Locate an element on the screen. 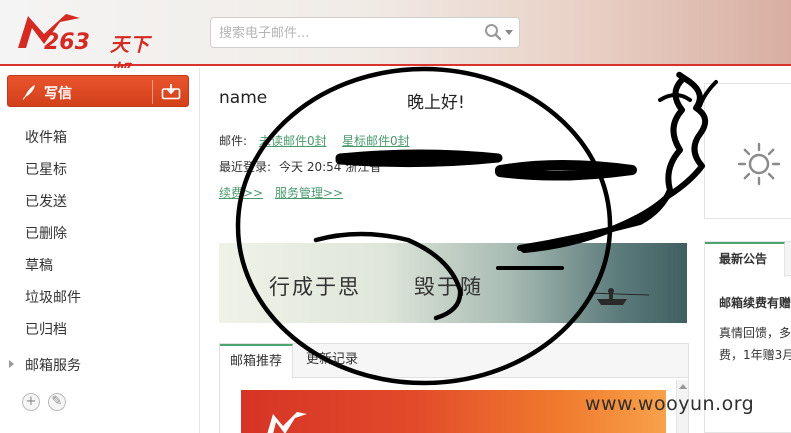 This screenshot has width=791, height=433. greeting: 晚上好! is located at coordinates (436, 103).